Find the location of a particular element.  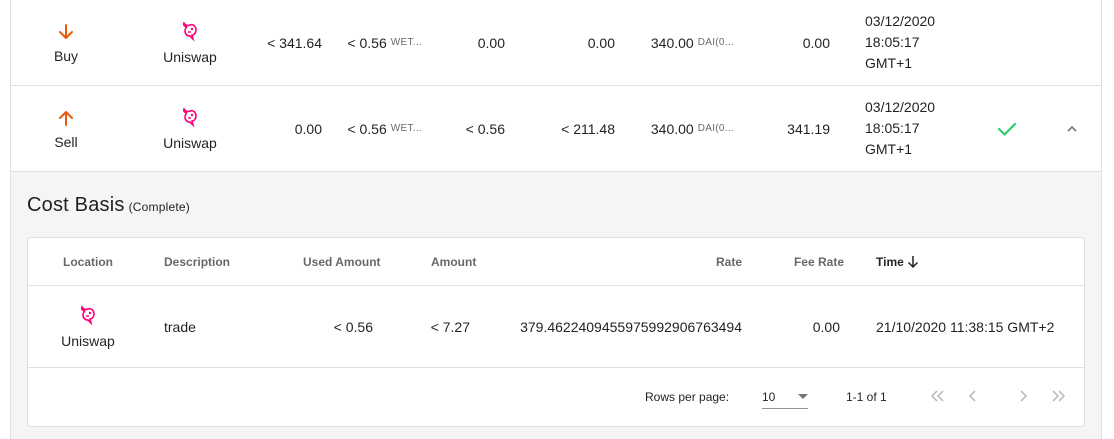

row-fee-rate: 0.00 is located at coordinates (826, 326).